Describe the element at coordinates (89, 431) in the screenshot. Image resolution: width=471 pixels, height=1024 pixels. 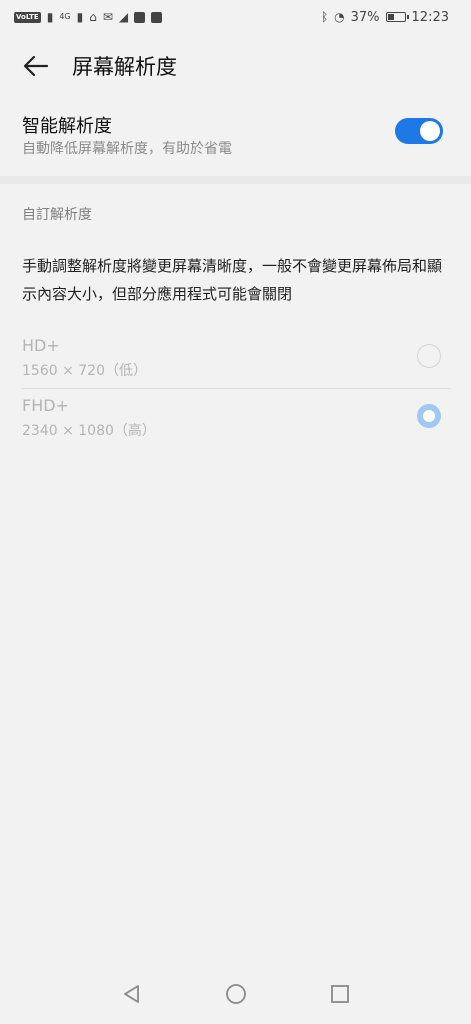
I see `resolution-dimensions: 2340 × 1080（高）` at that location.